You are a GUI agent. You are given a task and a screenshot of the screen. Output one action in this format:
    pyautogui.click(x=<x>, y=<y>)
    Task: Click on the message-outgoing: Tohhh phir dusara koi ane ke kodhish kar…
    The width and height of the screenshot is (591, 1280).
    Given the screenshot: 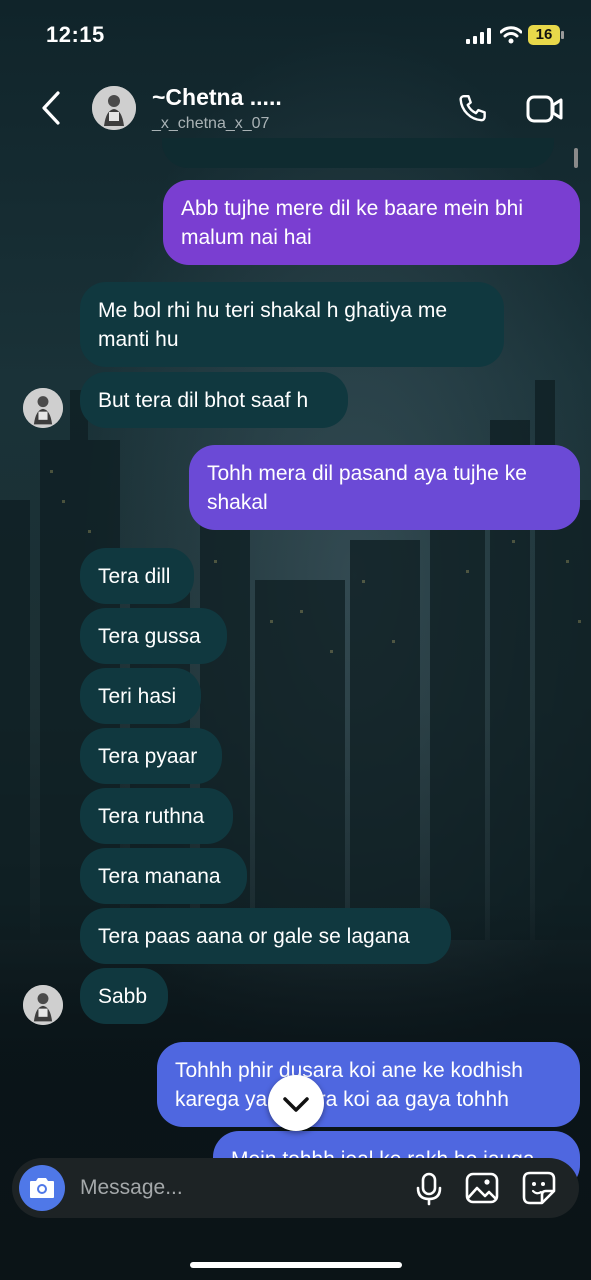 What is the action you would take?
    pyautogui.click(x=368, y=1084)
    